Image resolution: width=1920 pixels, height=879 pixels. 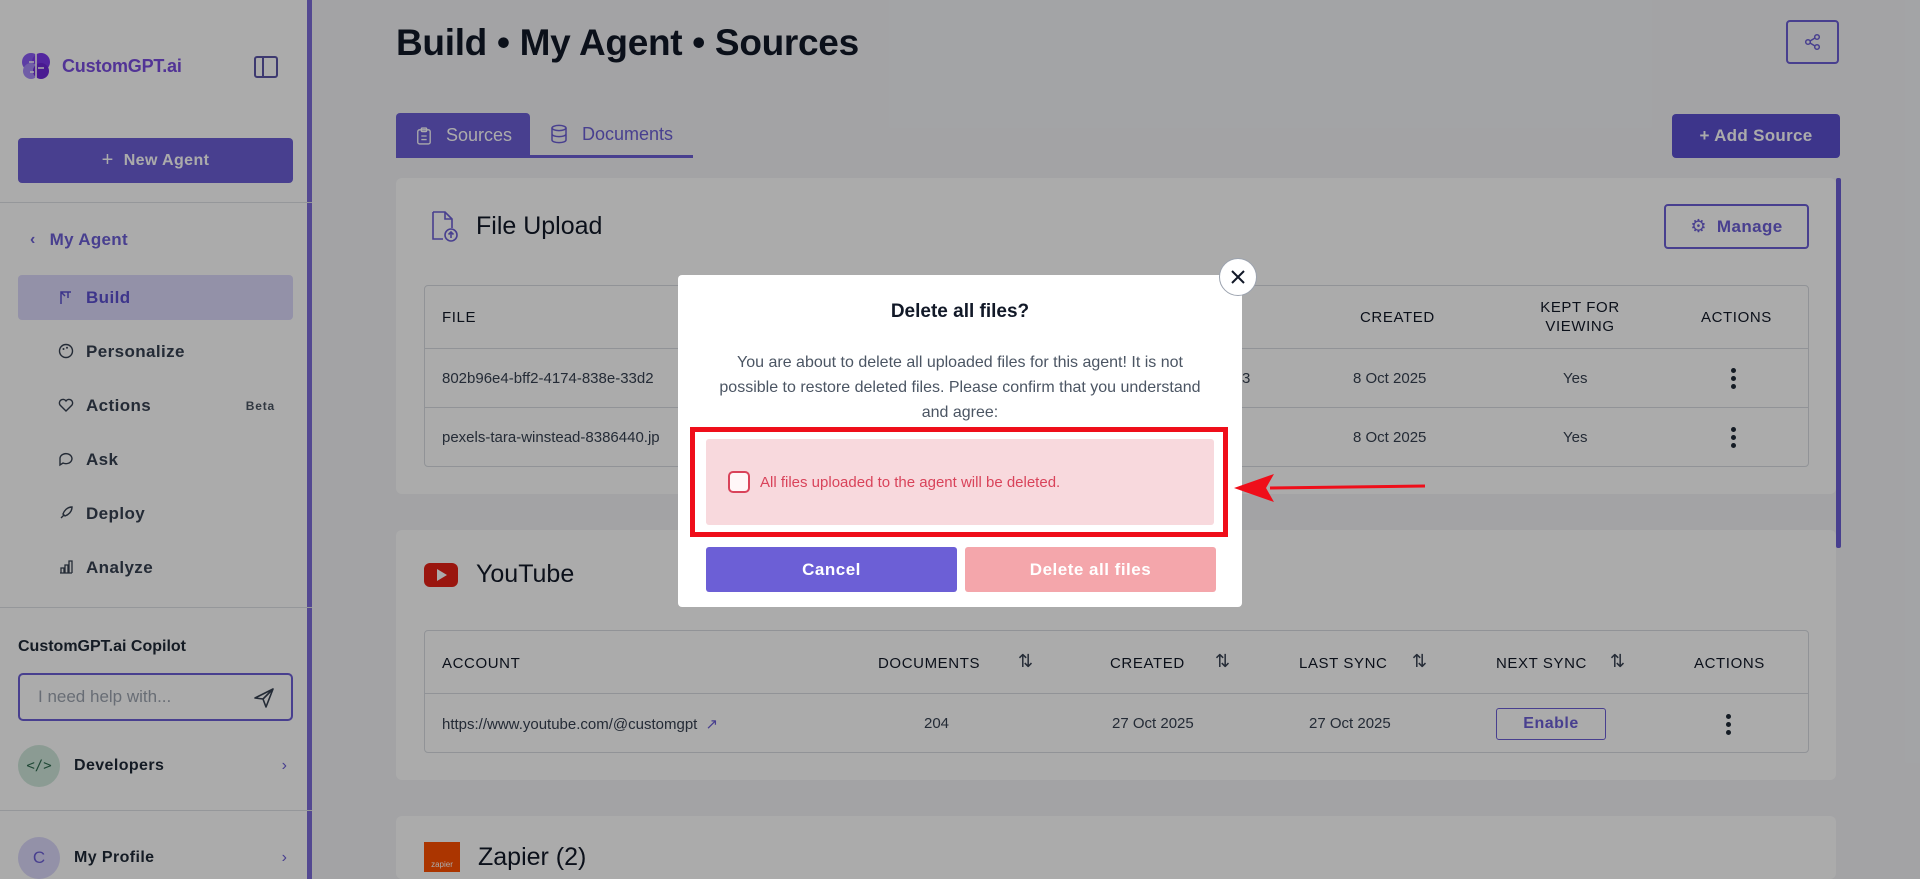 What do you see at coordinates (960, 311) in the screenshot?
I see `dialog-title: Delete all files?` at bounding box center [960, 311].